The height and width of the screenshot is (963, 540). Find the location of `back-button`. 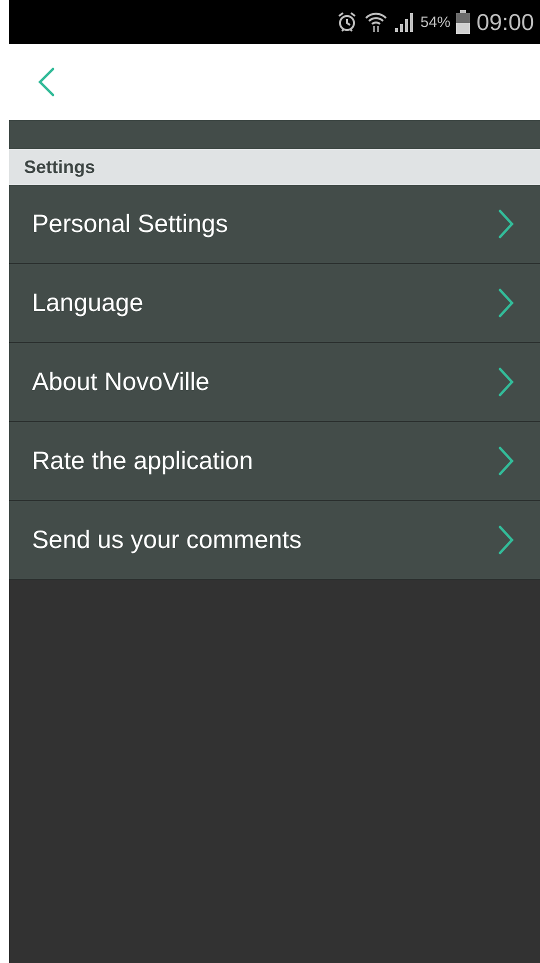

back-button is located at coordinates (46, 82).